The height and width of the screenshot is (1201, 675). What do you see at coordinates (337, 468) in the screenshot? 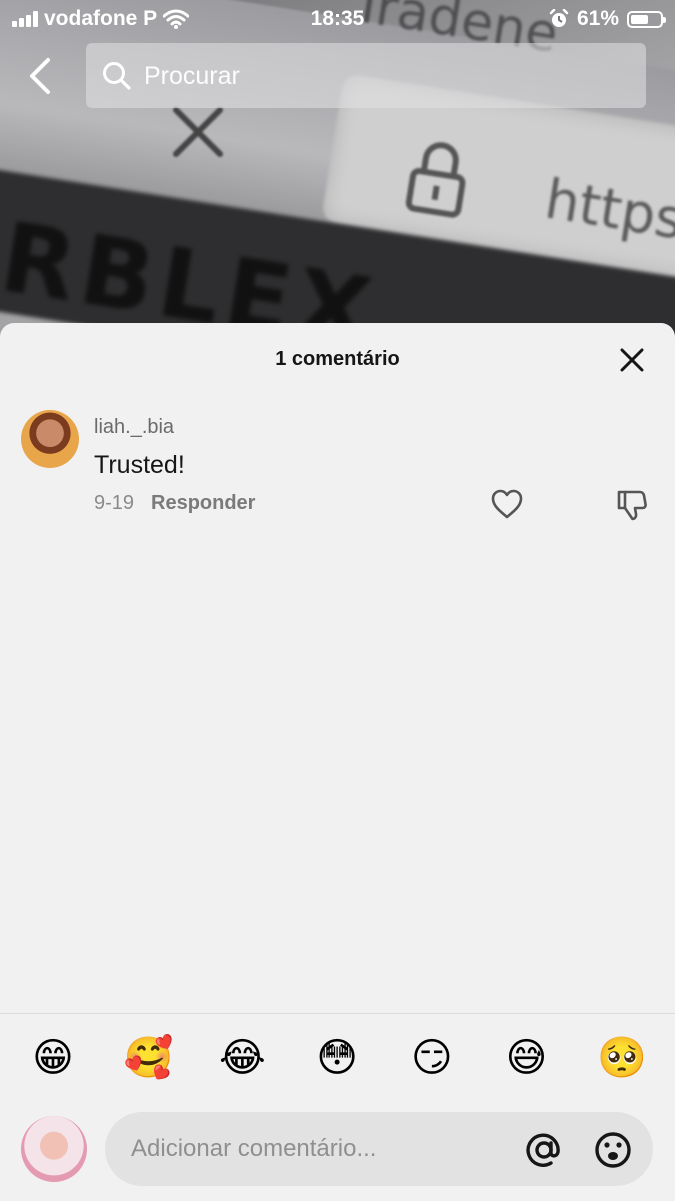
I see `comment-item: liah._.bia Trusted! 9-19 Responder` at bounding box center [337, 468].